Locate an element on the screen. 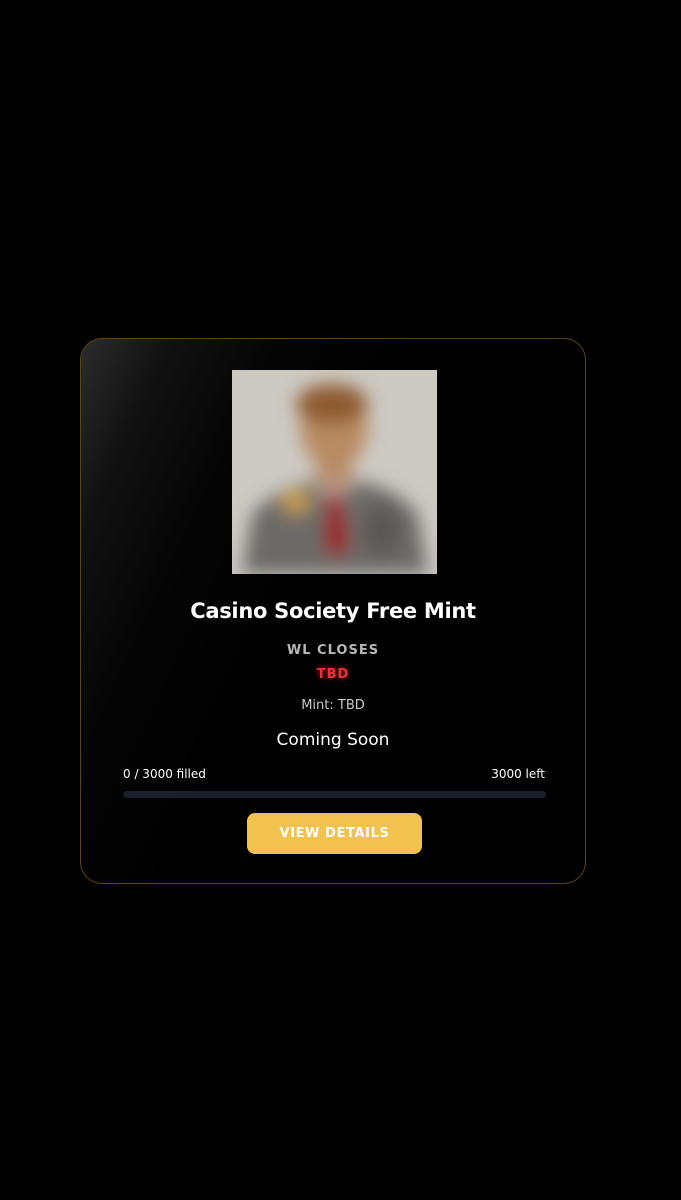 Image resolution: width=681 pixels, height=1200 pixels. collection-image is located at coordinates (334, 472).